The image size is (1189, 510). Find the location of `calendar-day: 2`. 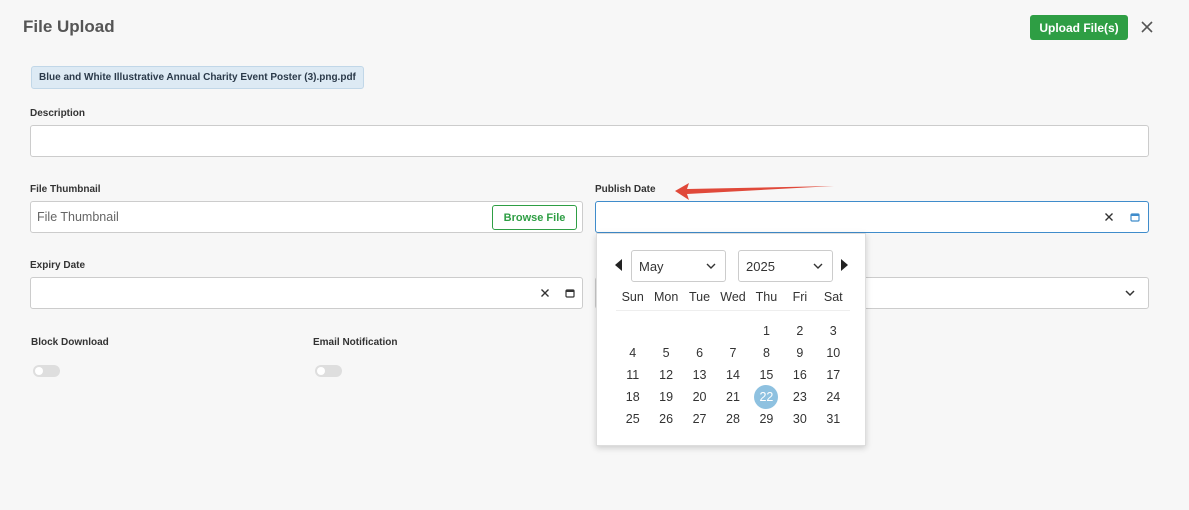

calendar-day: 2 is located at coordinates (799, 331).